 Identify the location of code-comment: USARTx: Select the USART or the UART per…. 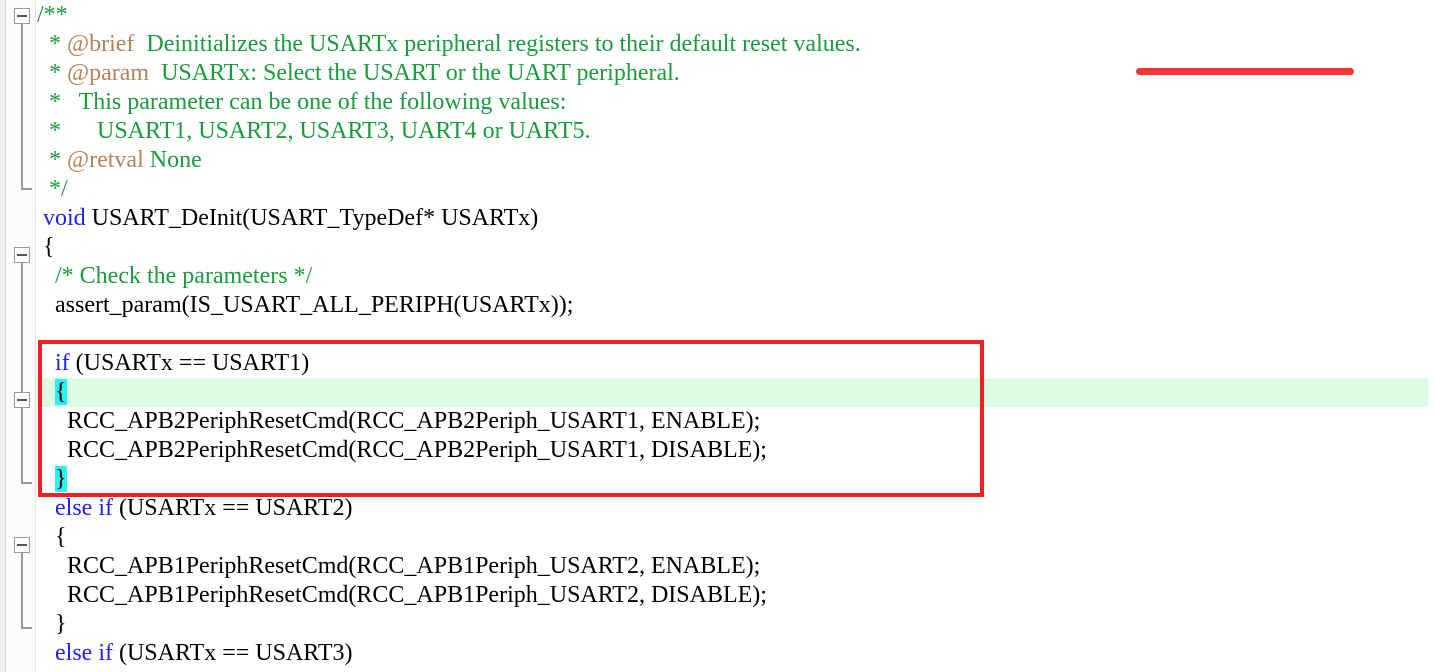
(414, 73).